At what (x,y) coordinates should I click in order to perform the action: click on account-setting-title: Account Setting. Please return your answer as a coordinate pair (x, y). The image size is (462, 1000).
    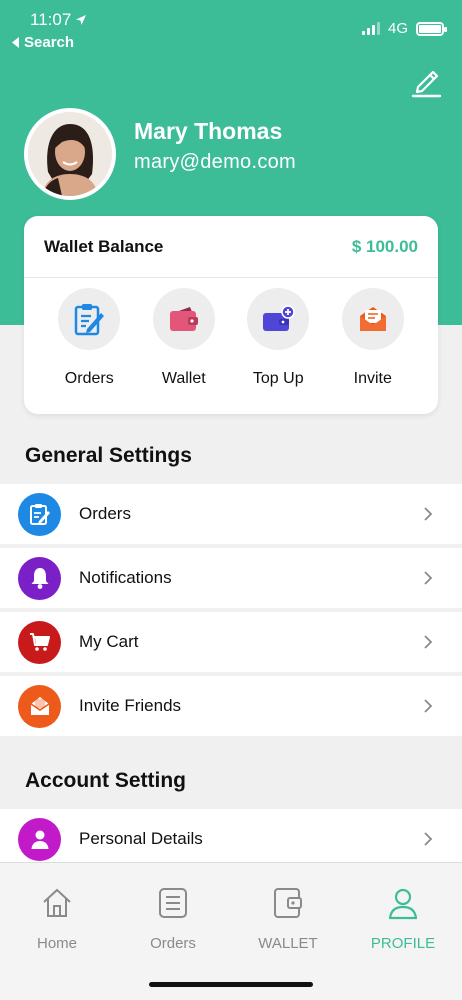
    Looking at the image, I should click on (105, 780).